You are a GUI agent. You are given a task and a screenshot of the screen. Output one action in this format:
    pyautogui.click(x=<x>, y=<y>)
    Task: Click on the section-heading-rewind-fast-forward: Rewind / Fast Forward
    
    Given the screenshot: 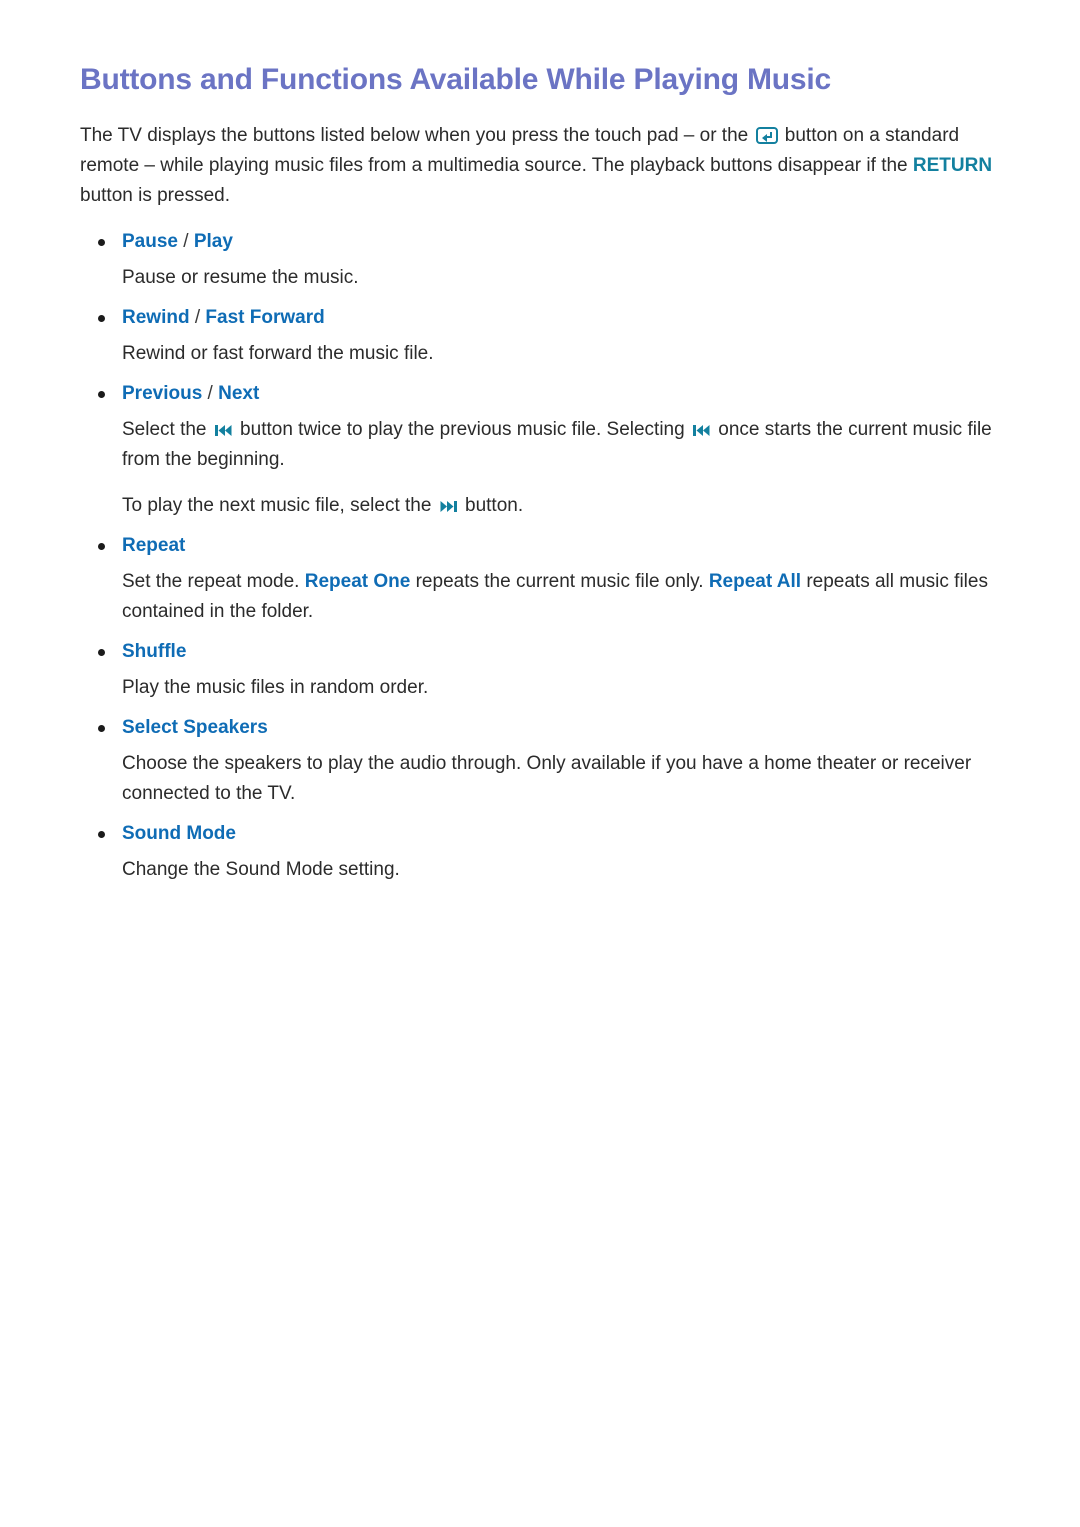 What is the action you would take?
    pyautogui.click(x=542, y=318)
    